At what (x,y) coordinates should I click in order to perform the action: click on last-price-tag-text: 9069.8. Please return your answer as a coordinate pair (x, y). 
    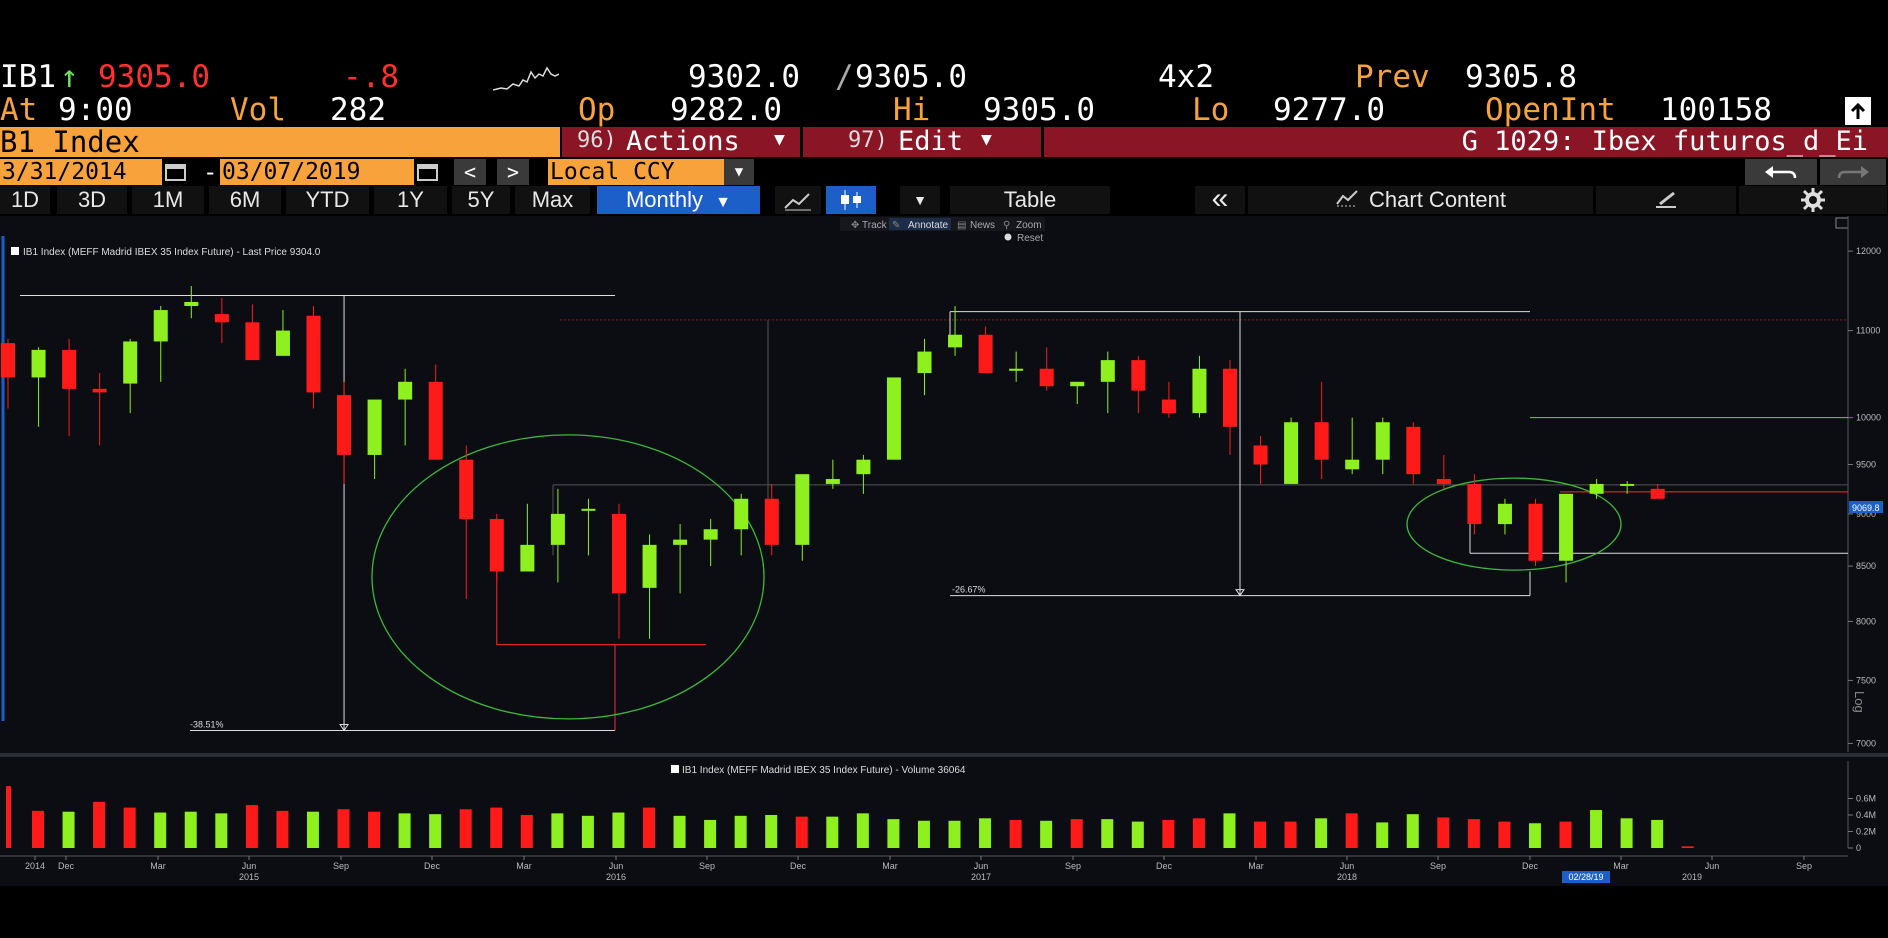
    Looking at the image, I should click on (1866, 508).